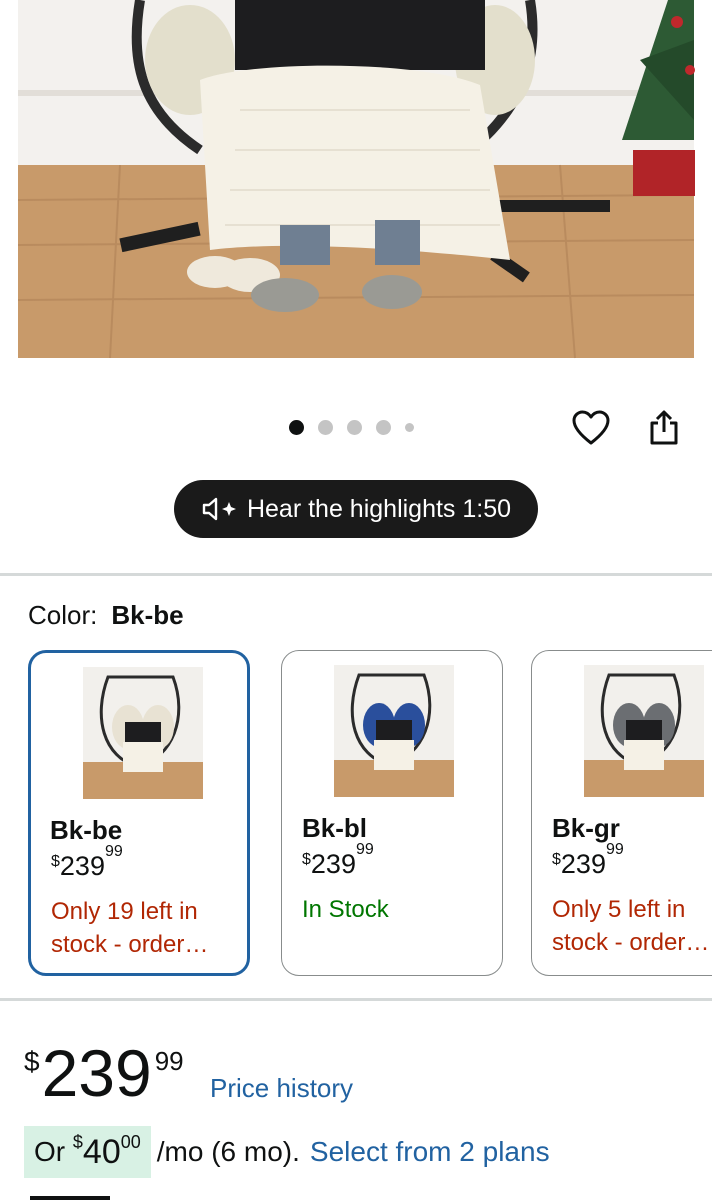 The width and height of the screenshot is (712, 1200). What do you see at coordinates (77, 1141) in the screenshot?
I see `monthly-currency: $` at bounding box center [77, 1141].